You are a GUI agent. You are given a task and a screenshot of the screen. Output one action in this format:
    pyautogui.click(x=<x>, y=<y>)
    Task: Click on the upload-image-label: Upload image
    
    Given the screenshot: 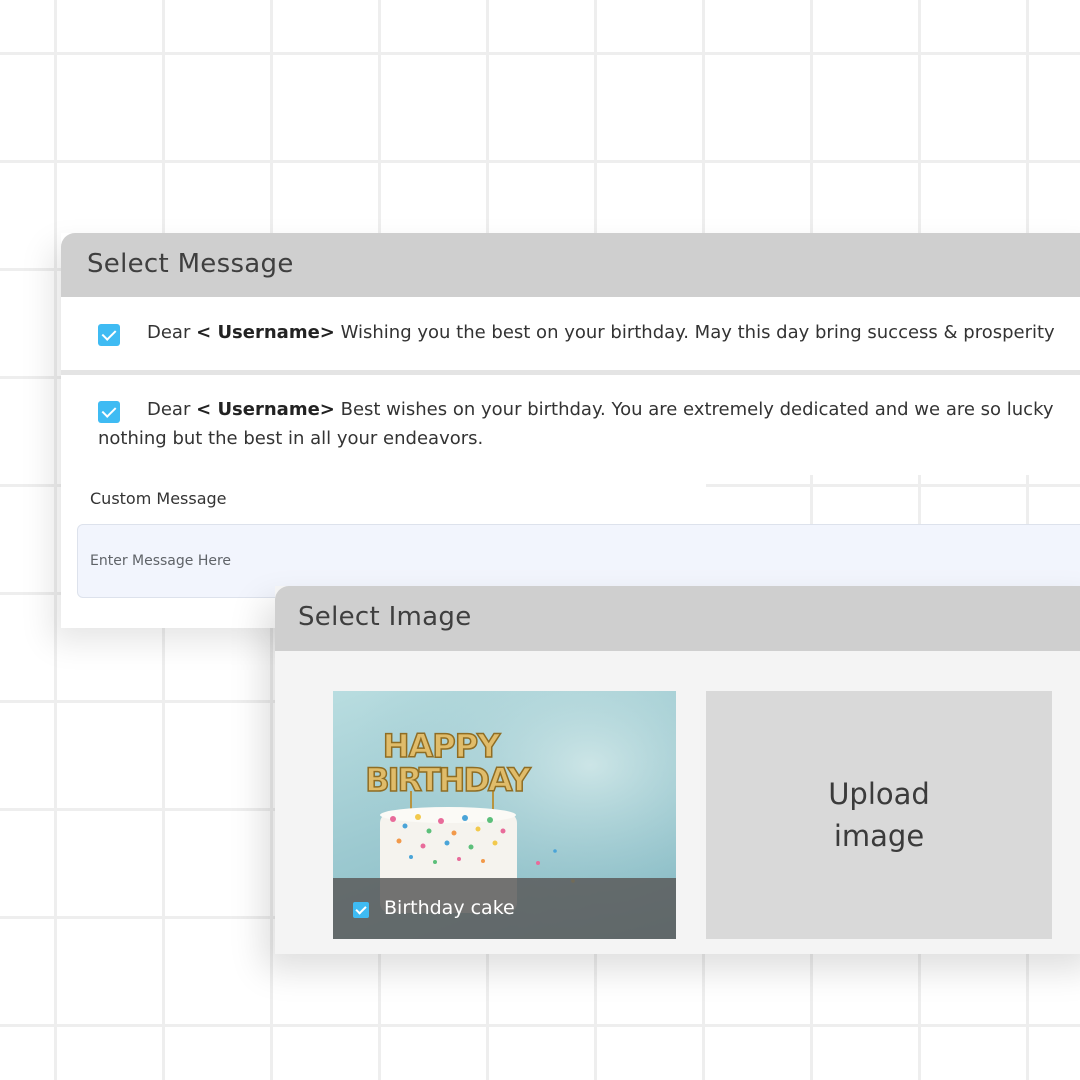 What is the action you would take?
    pyautogui.click(x=879, y=815)
    